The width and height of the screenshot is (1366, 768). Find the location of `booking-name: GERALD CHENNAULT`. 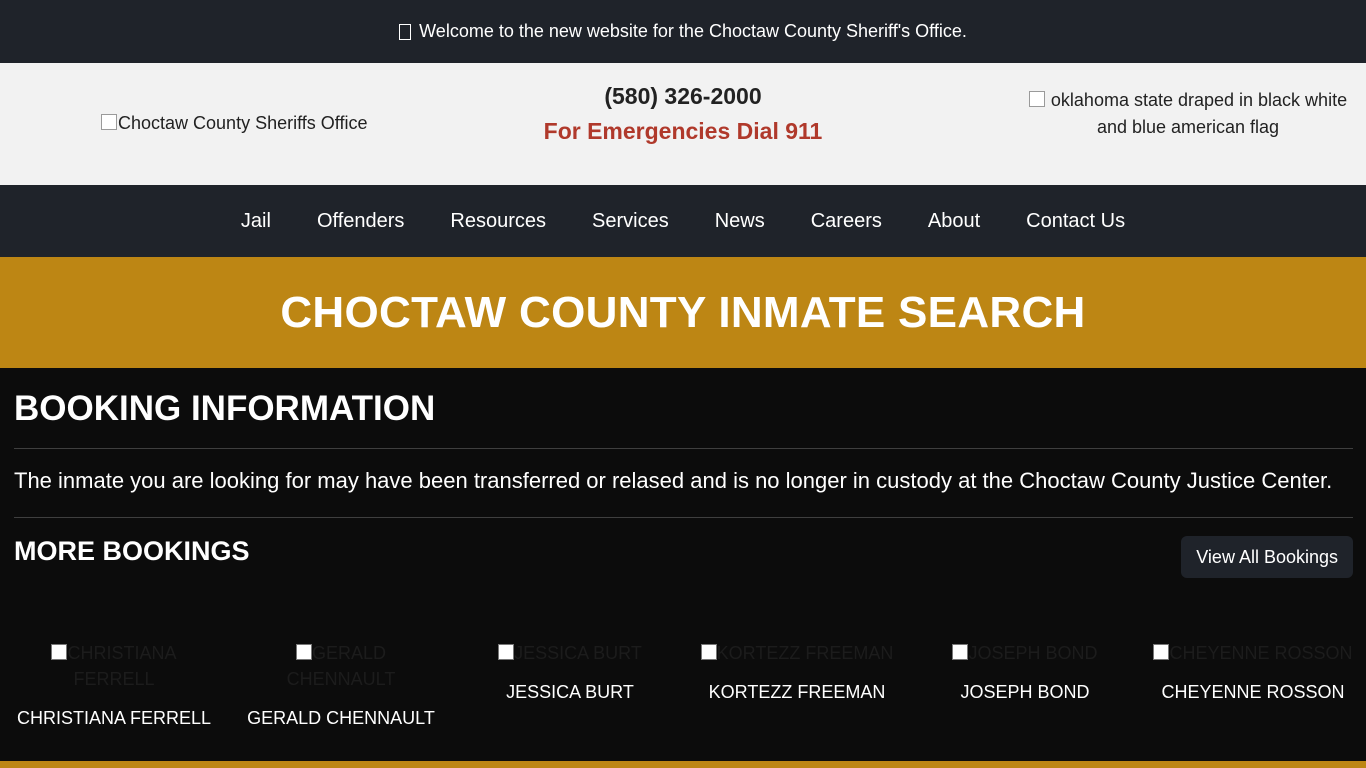

booking-name: GERALD CHENNAULT is located at coordinates (341, 718).